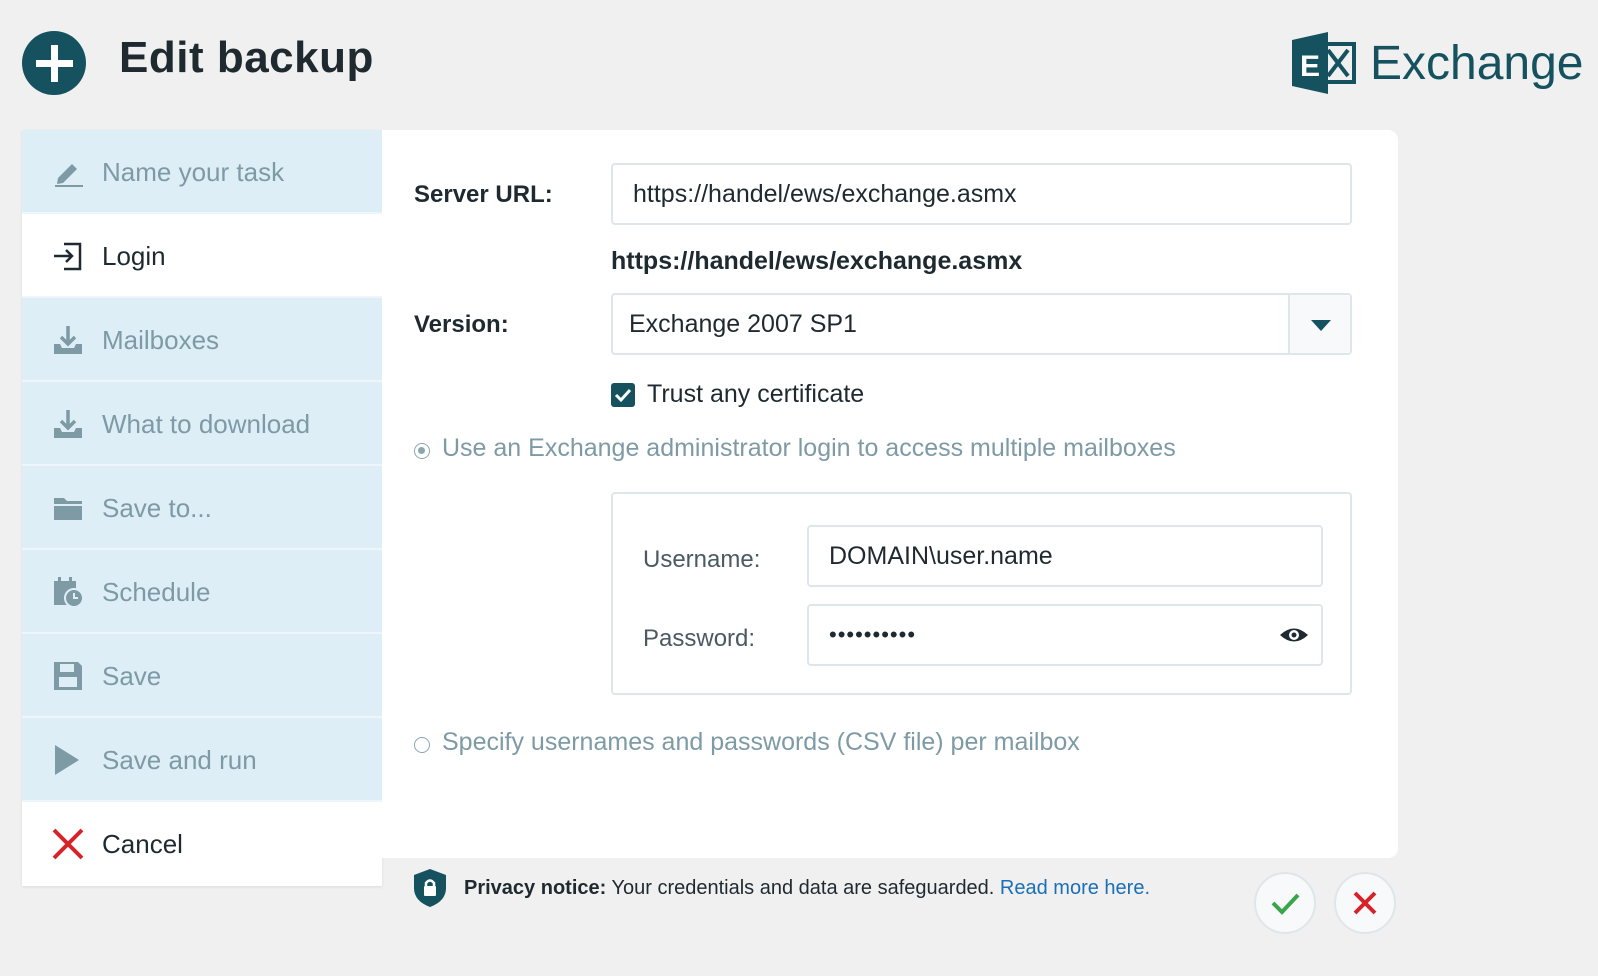 The height and width of the screenshot is (976, 1598). I want to click on cancel-button, so click(1365, 903).